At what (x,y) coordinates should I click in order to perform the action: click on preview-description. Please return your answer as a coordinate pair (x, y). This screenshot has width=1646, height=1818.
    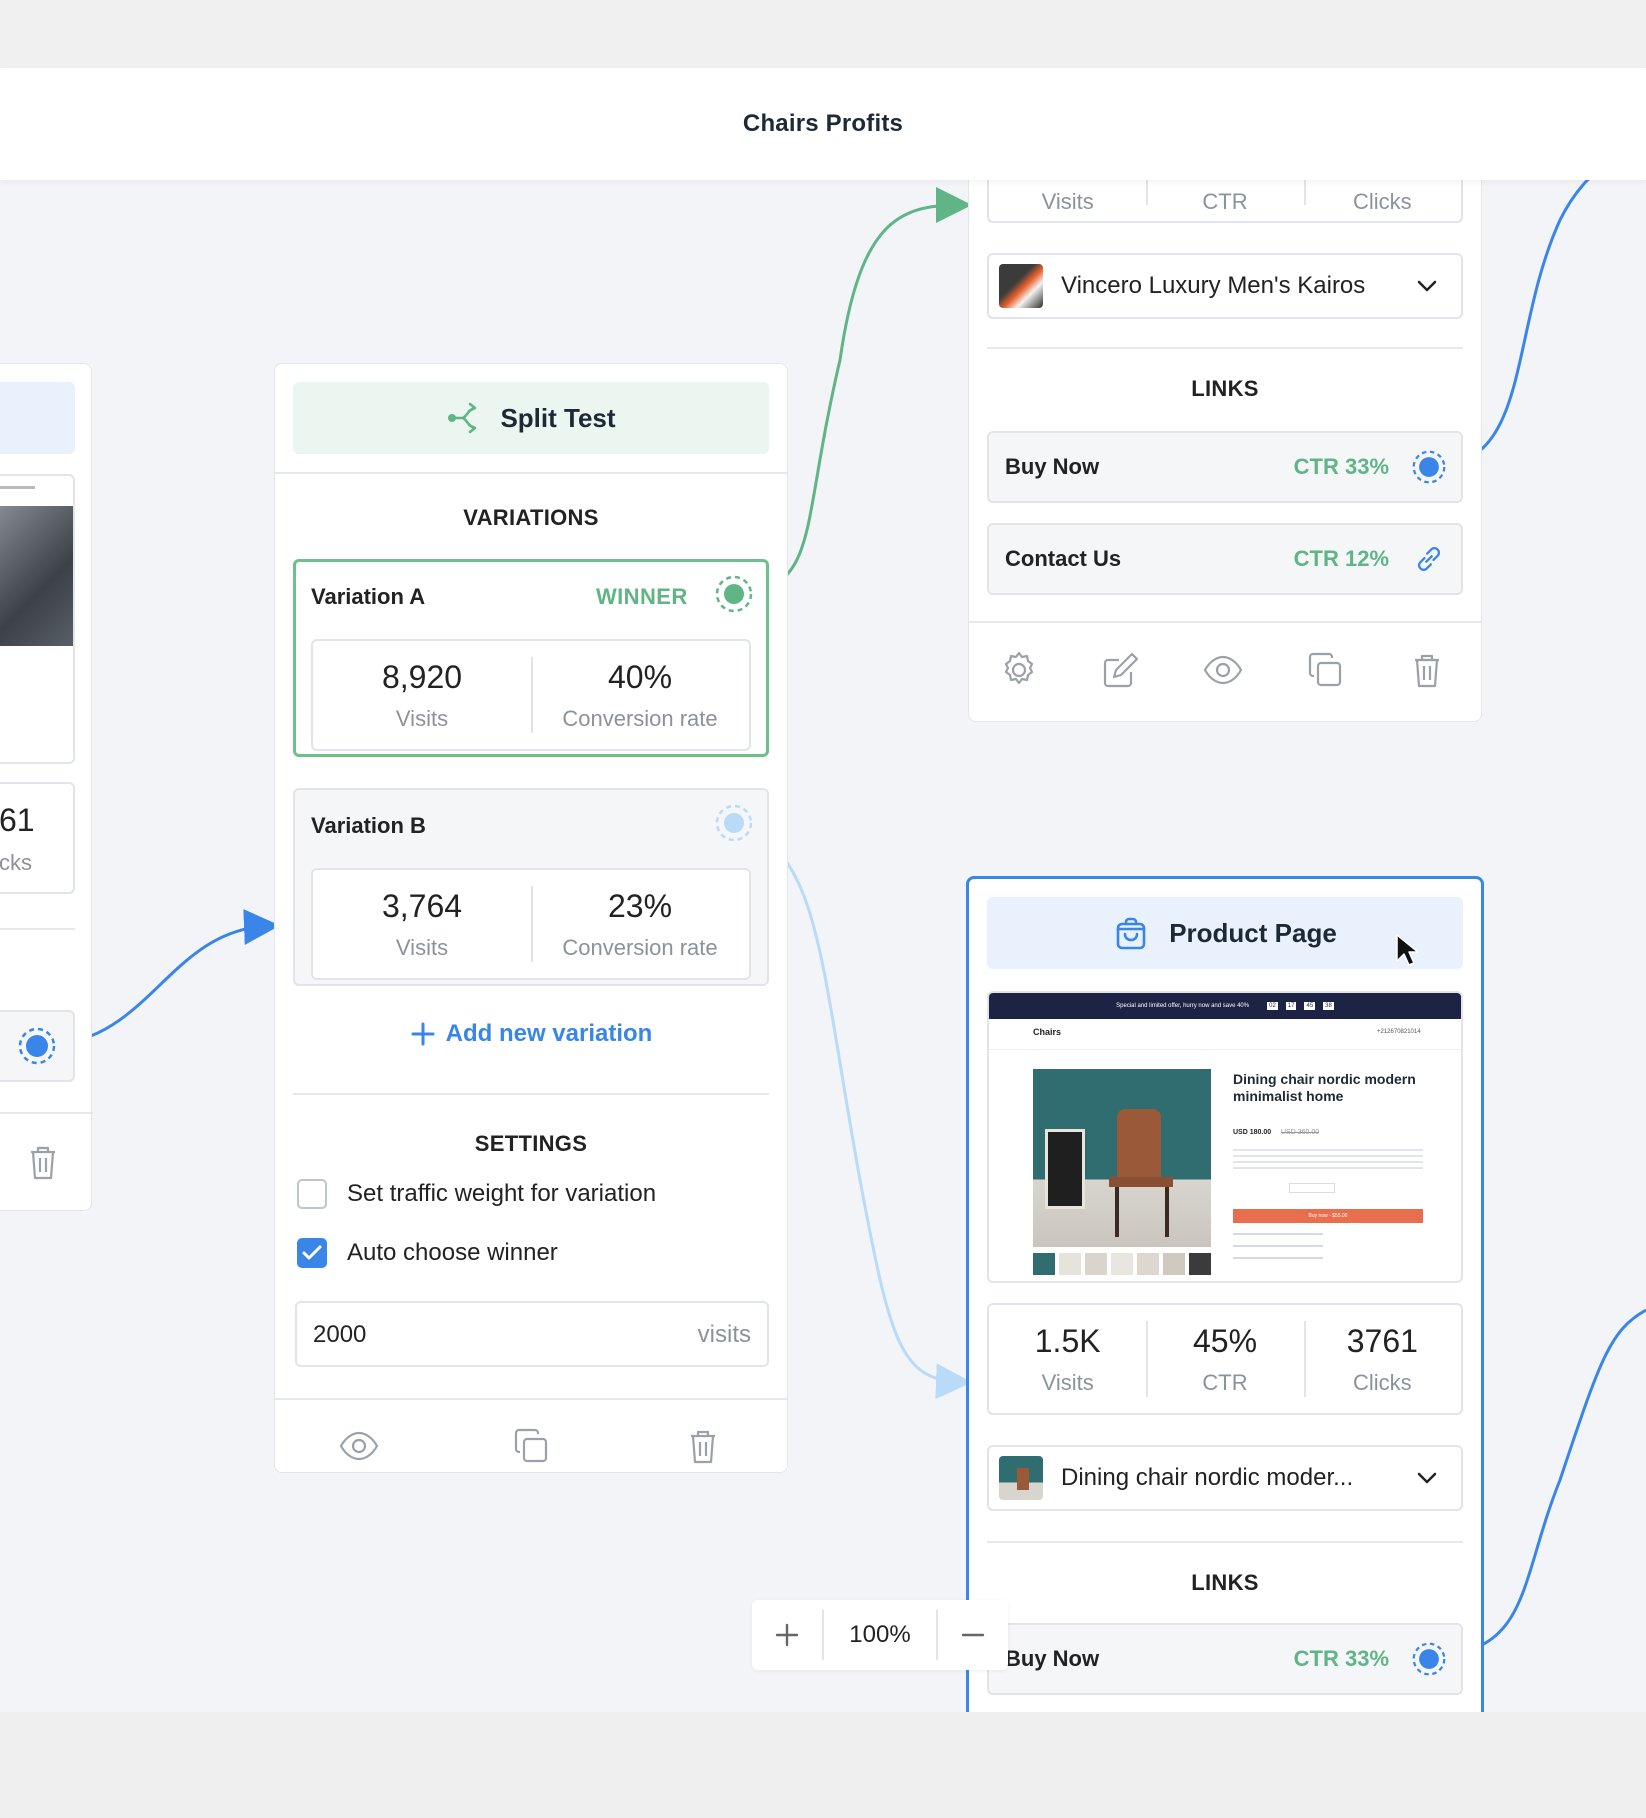
    Looking at the image, I should click on (1328, 1159).